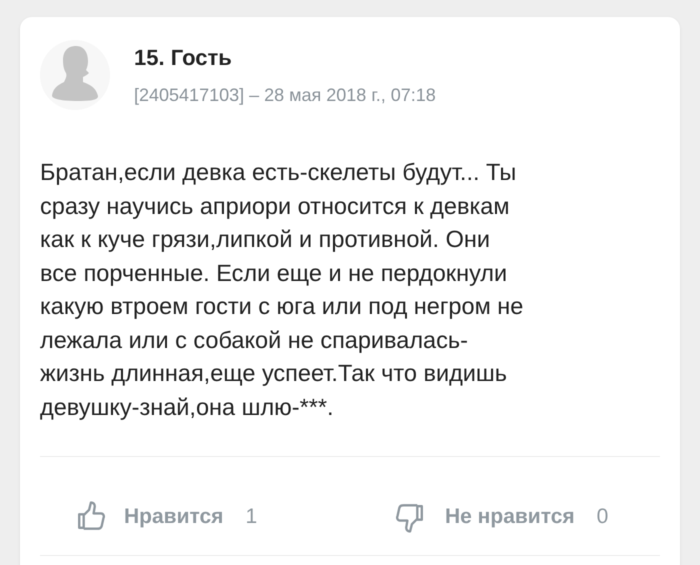 Image resolution: width=700 pixels, height=565 pixels. Describe the element at coordinates (484, 517) in the screenshot. I see `dislike-button: Не нравится` at that location.